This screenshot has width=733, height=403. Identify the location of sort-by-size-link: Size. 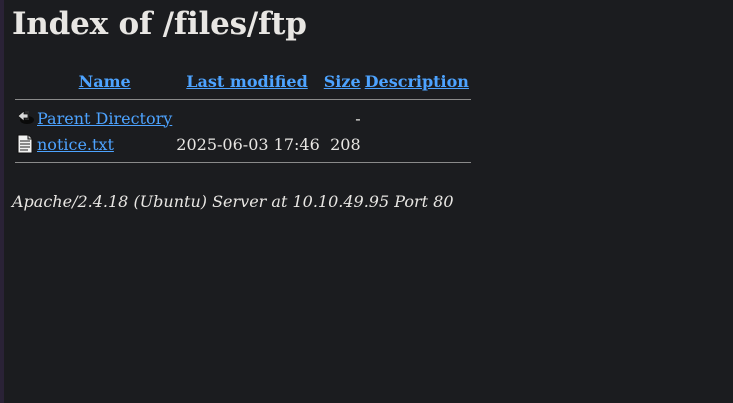
(342, 81).